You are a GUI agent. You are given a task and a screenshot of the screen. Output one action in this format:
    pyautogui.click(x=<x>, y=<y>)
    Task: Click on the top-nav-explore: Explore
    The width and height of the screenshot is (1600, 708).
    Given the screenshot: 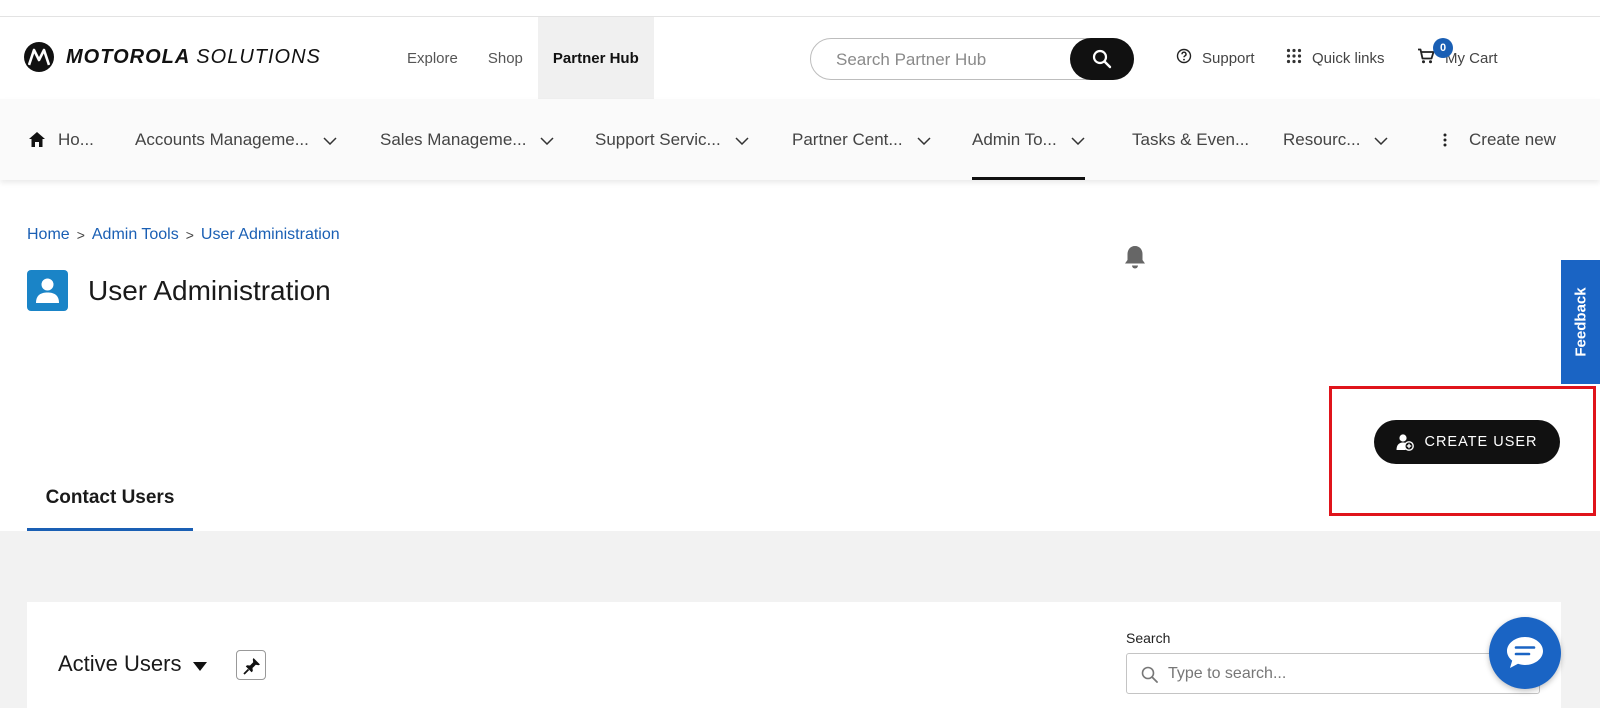 What is the action you would take?
    pyautogui.click(x=432, y=58)
    